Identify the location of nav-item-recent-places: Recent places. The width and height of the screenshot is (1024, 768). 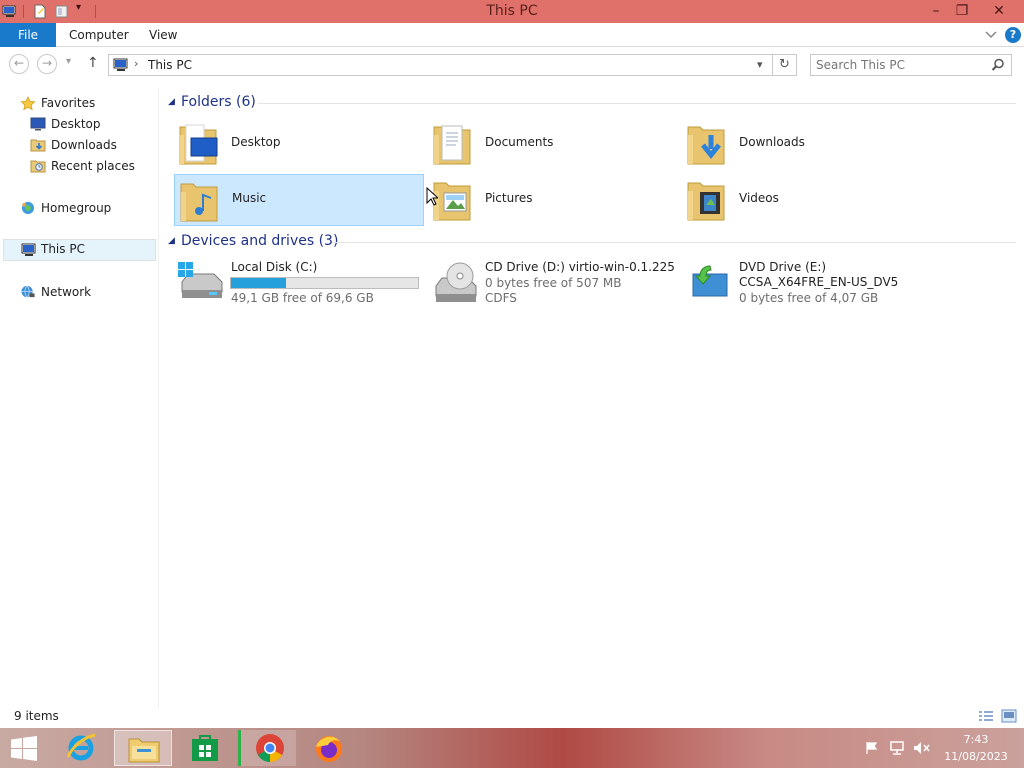
(94, 166).